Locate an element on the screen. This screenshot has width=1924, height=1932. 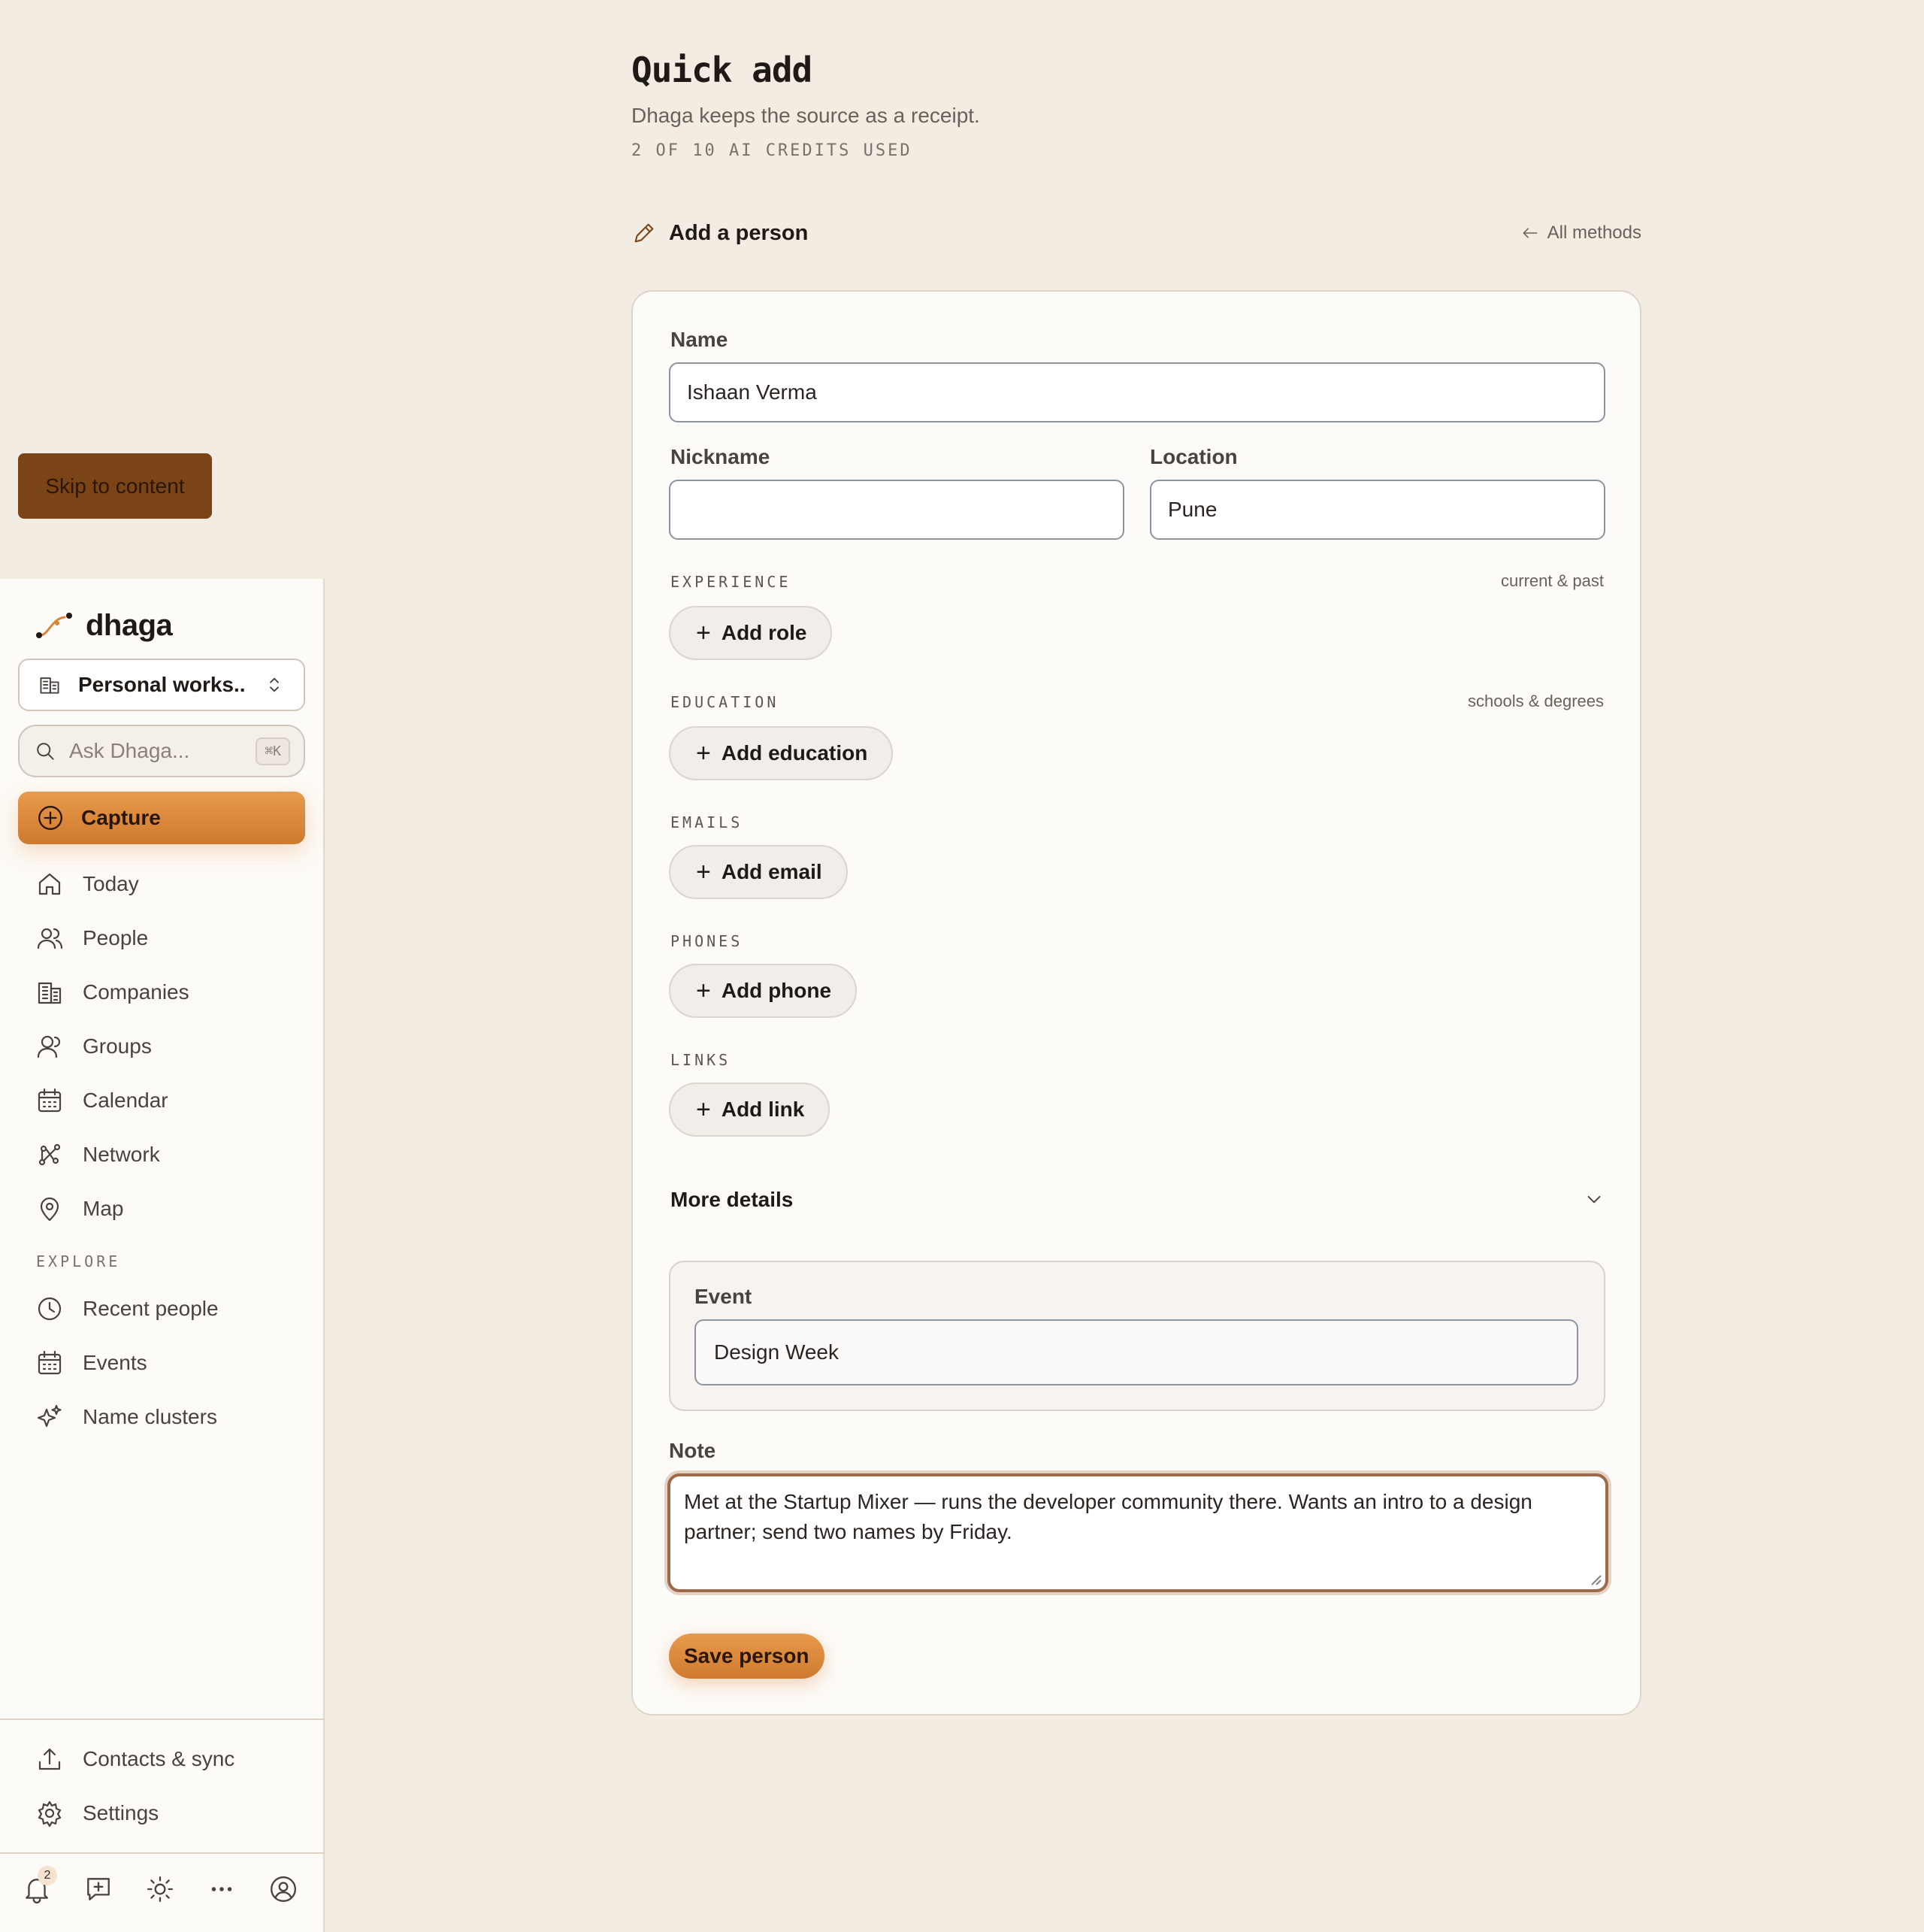
nav-label: Events is located at coordinates (115, 1362).